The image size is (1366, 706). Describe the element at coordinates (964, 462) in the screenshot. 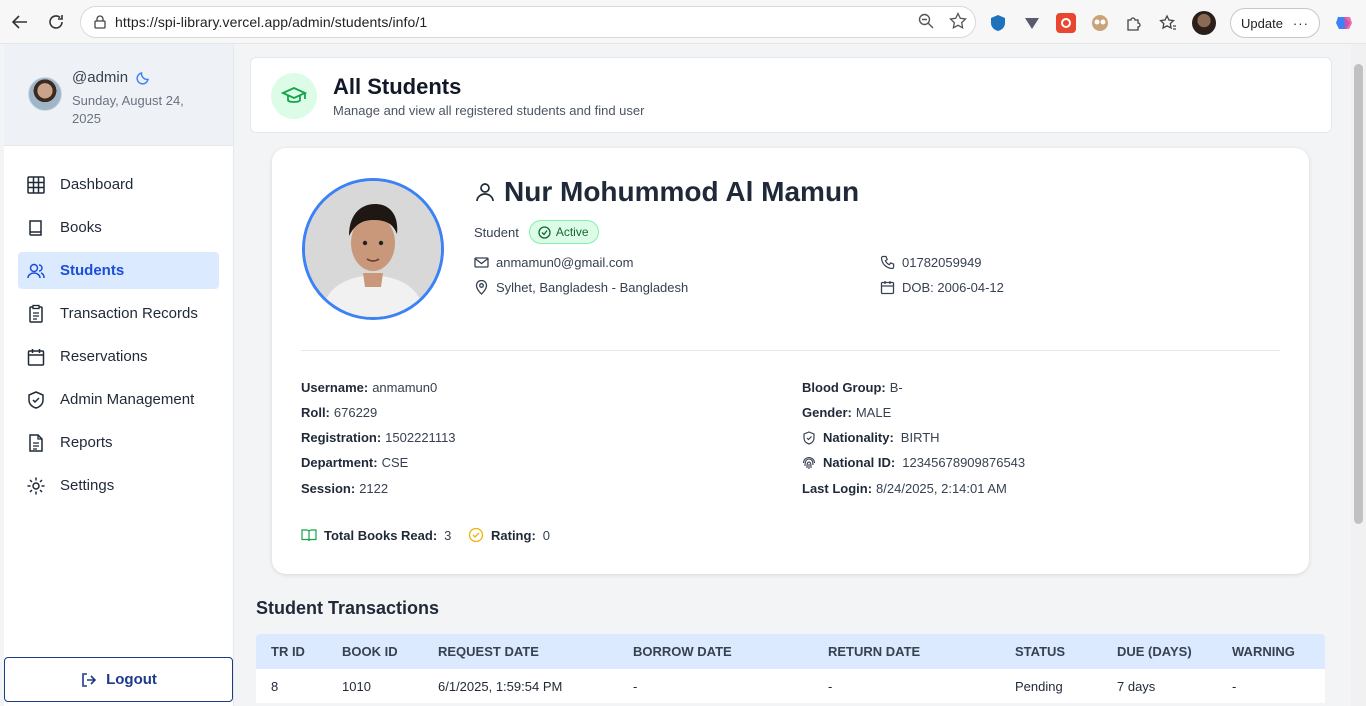

I see `detail-value: 12345678909876543` at that location.